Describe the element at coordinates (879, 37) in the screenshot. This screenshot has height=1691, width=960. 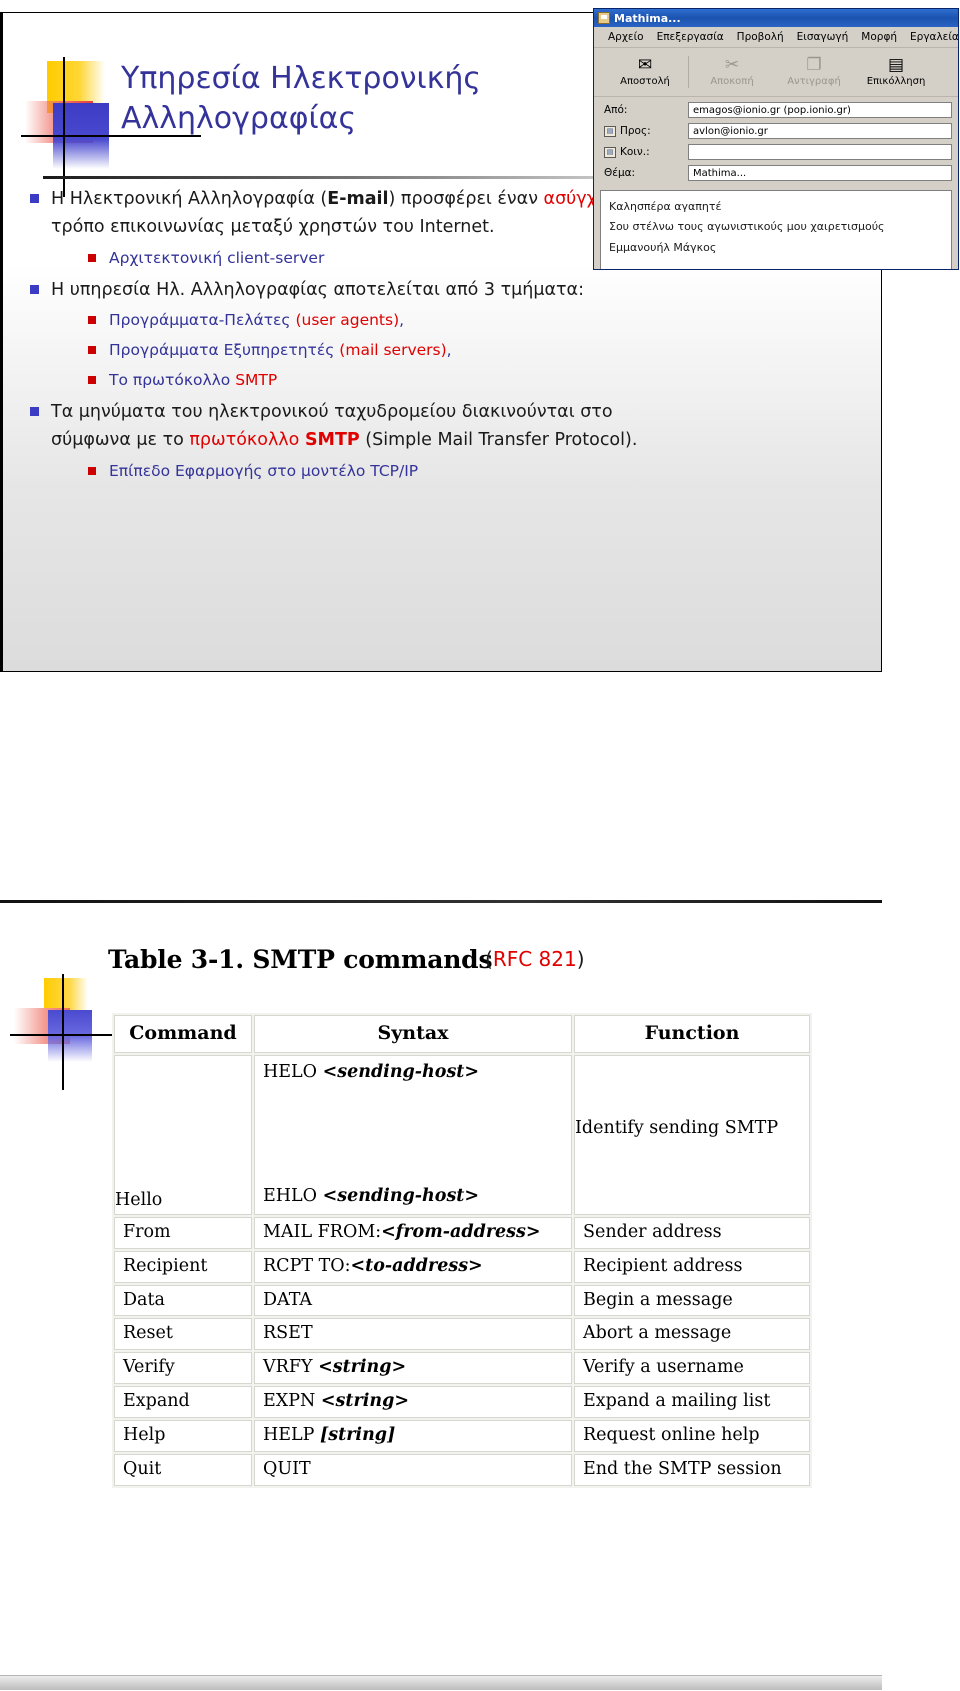
I see `menu-item-format: Μορφή` at that location.